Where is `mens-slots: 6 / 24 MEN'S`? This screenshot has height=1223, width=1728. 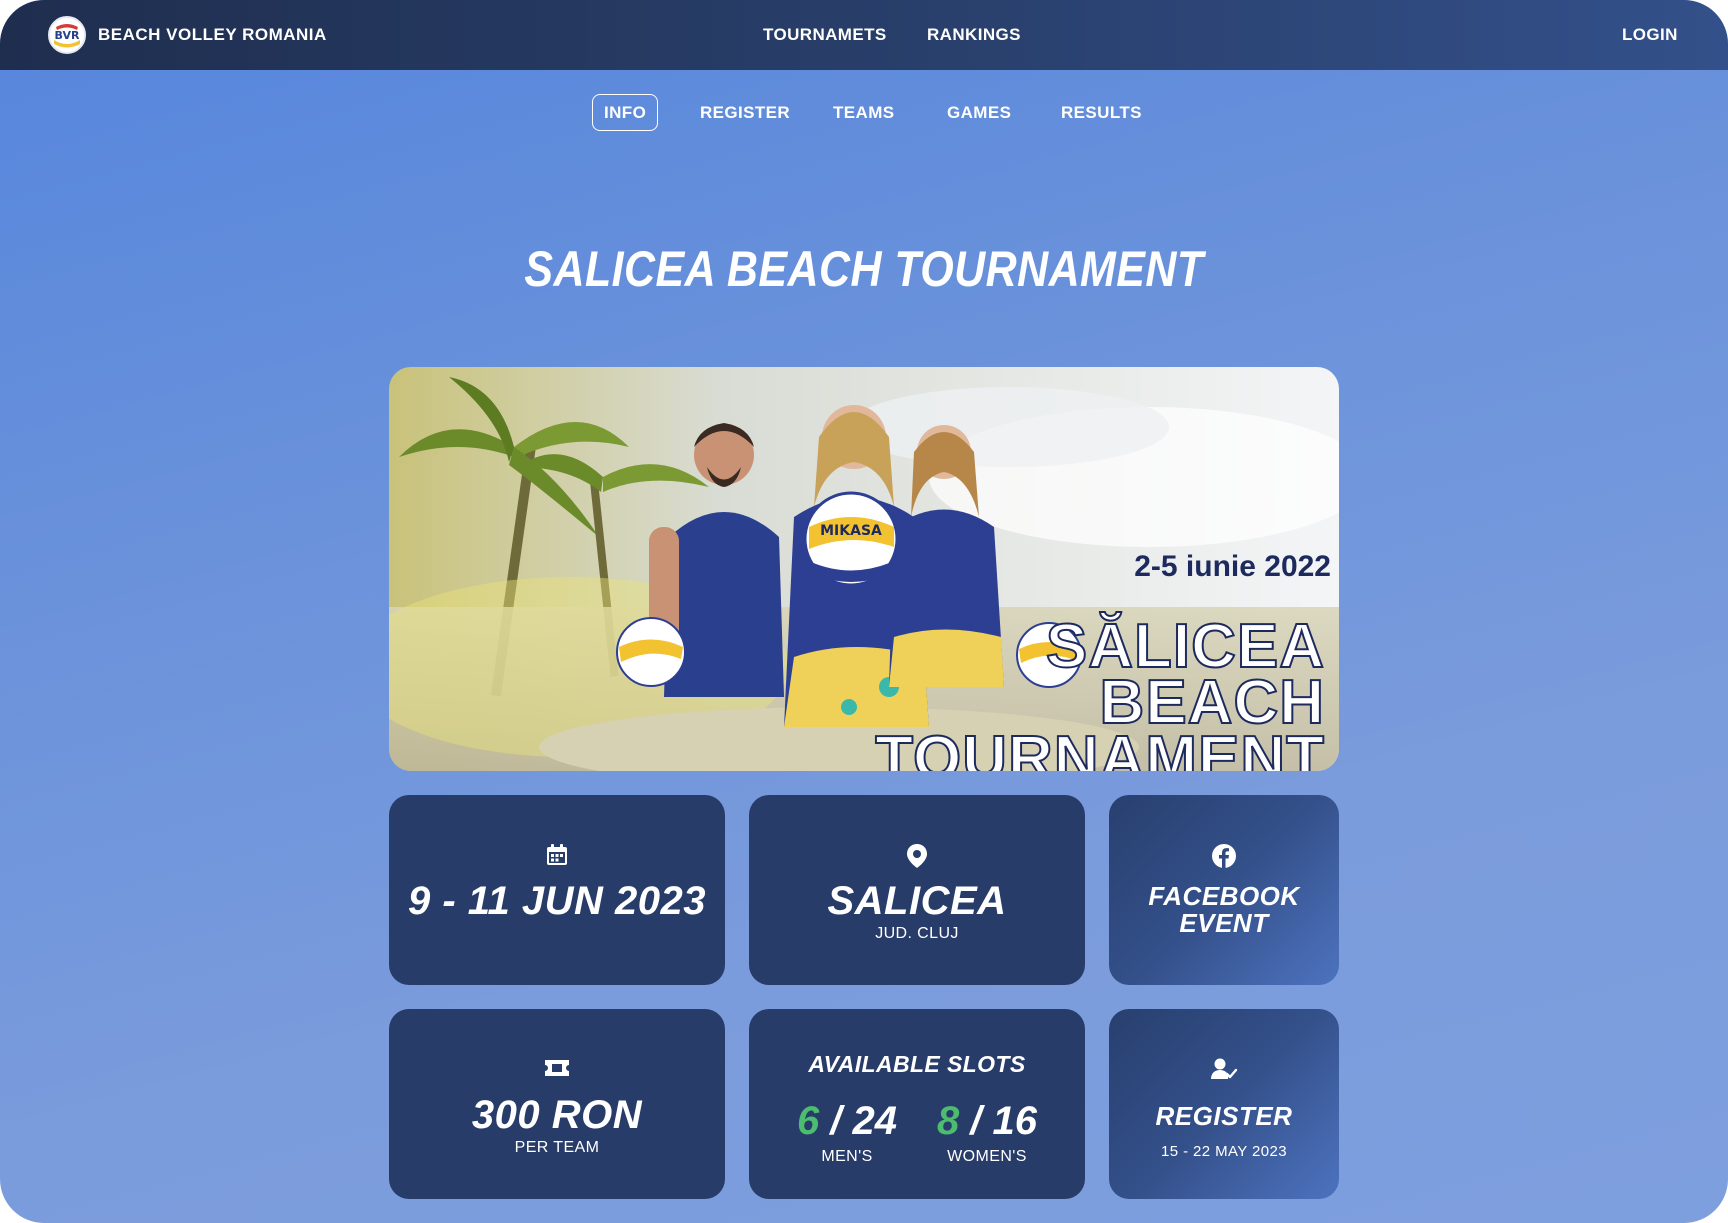
mens-slots: 6 / 24 MEN'S is located at coordinates (847, 1132).